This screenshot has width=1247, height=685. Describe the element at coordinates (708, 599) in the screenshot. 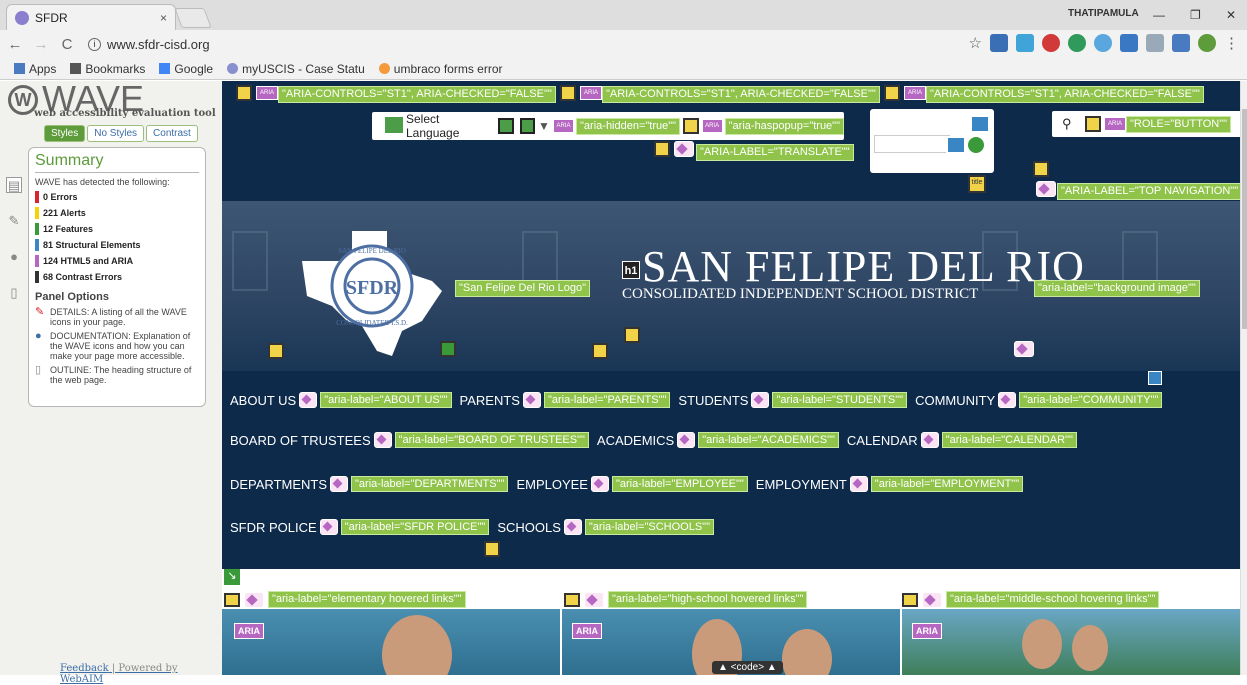

I see `high-school-hover-label: "aria-label="high-school hovered links""` at that location.